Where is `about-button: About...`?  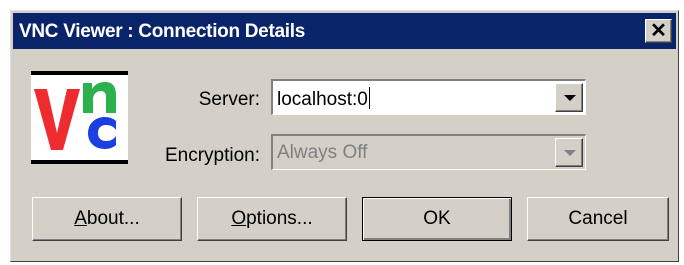
about-button: About... is located at coordinates (107, 219).